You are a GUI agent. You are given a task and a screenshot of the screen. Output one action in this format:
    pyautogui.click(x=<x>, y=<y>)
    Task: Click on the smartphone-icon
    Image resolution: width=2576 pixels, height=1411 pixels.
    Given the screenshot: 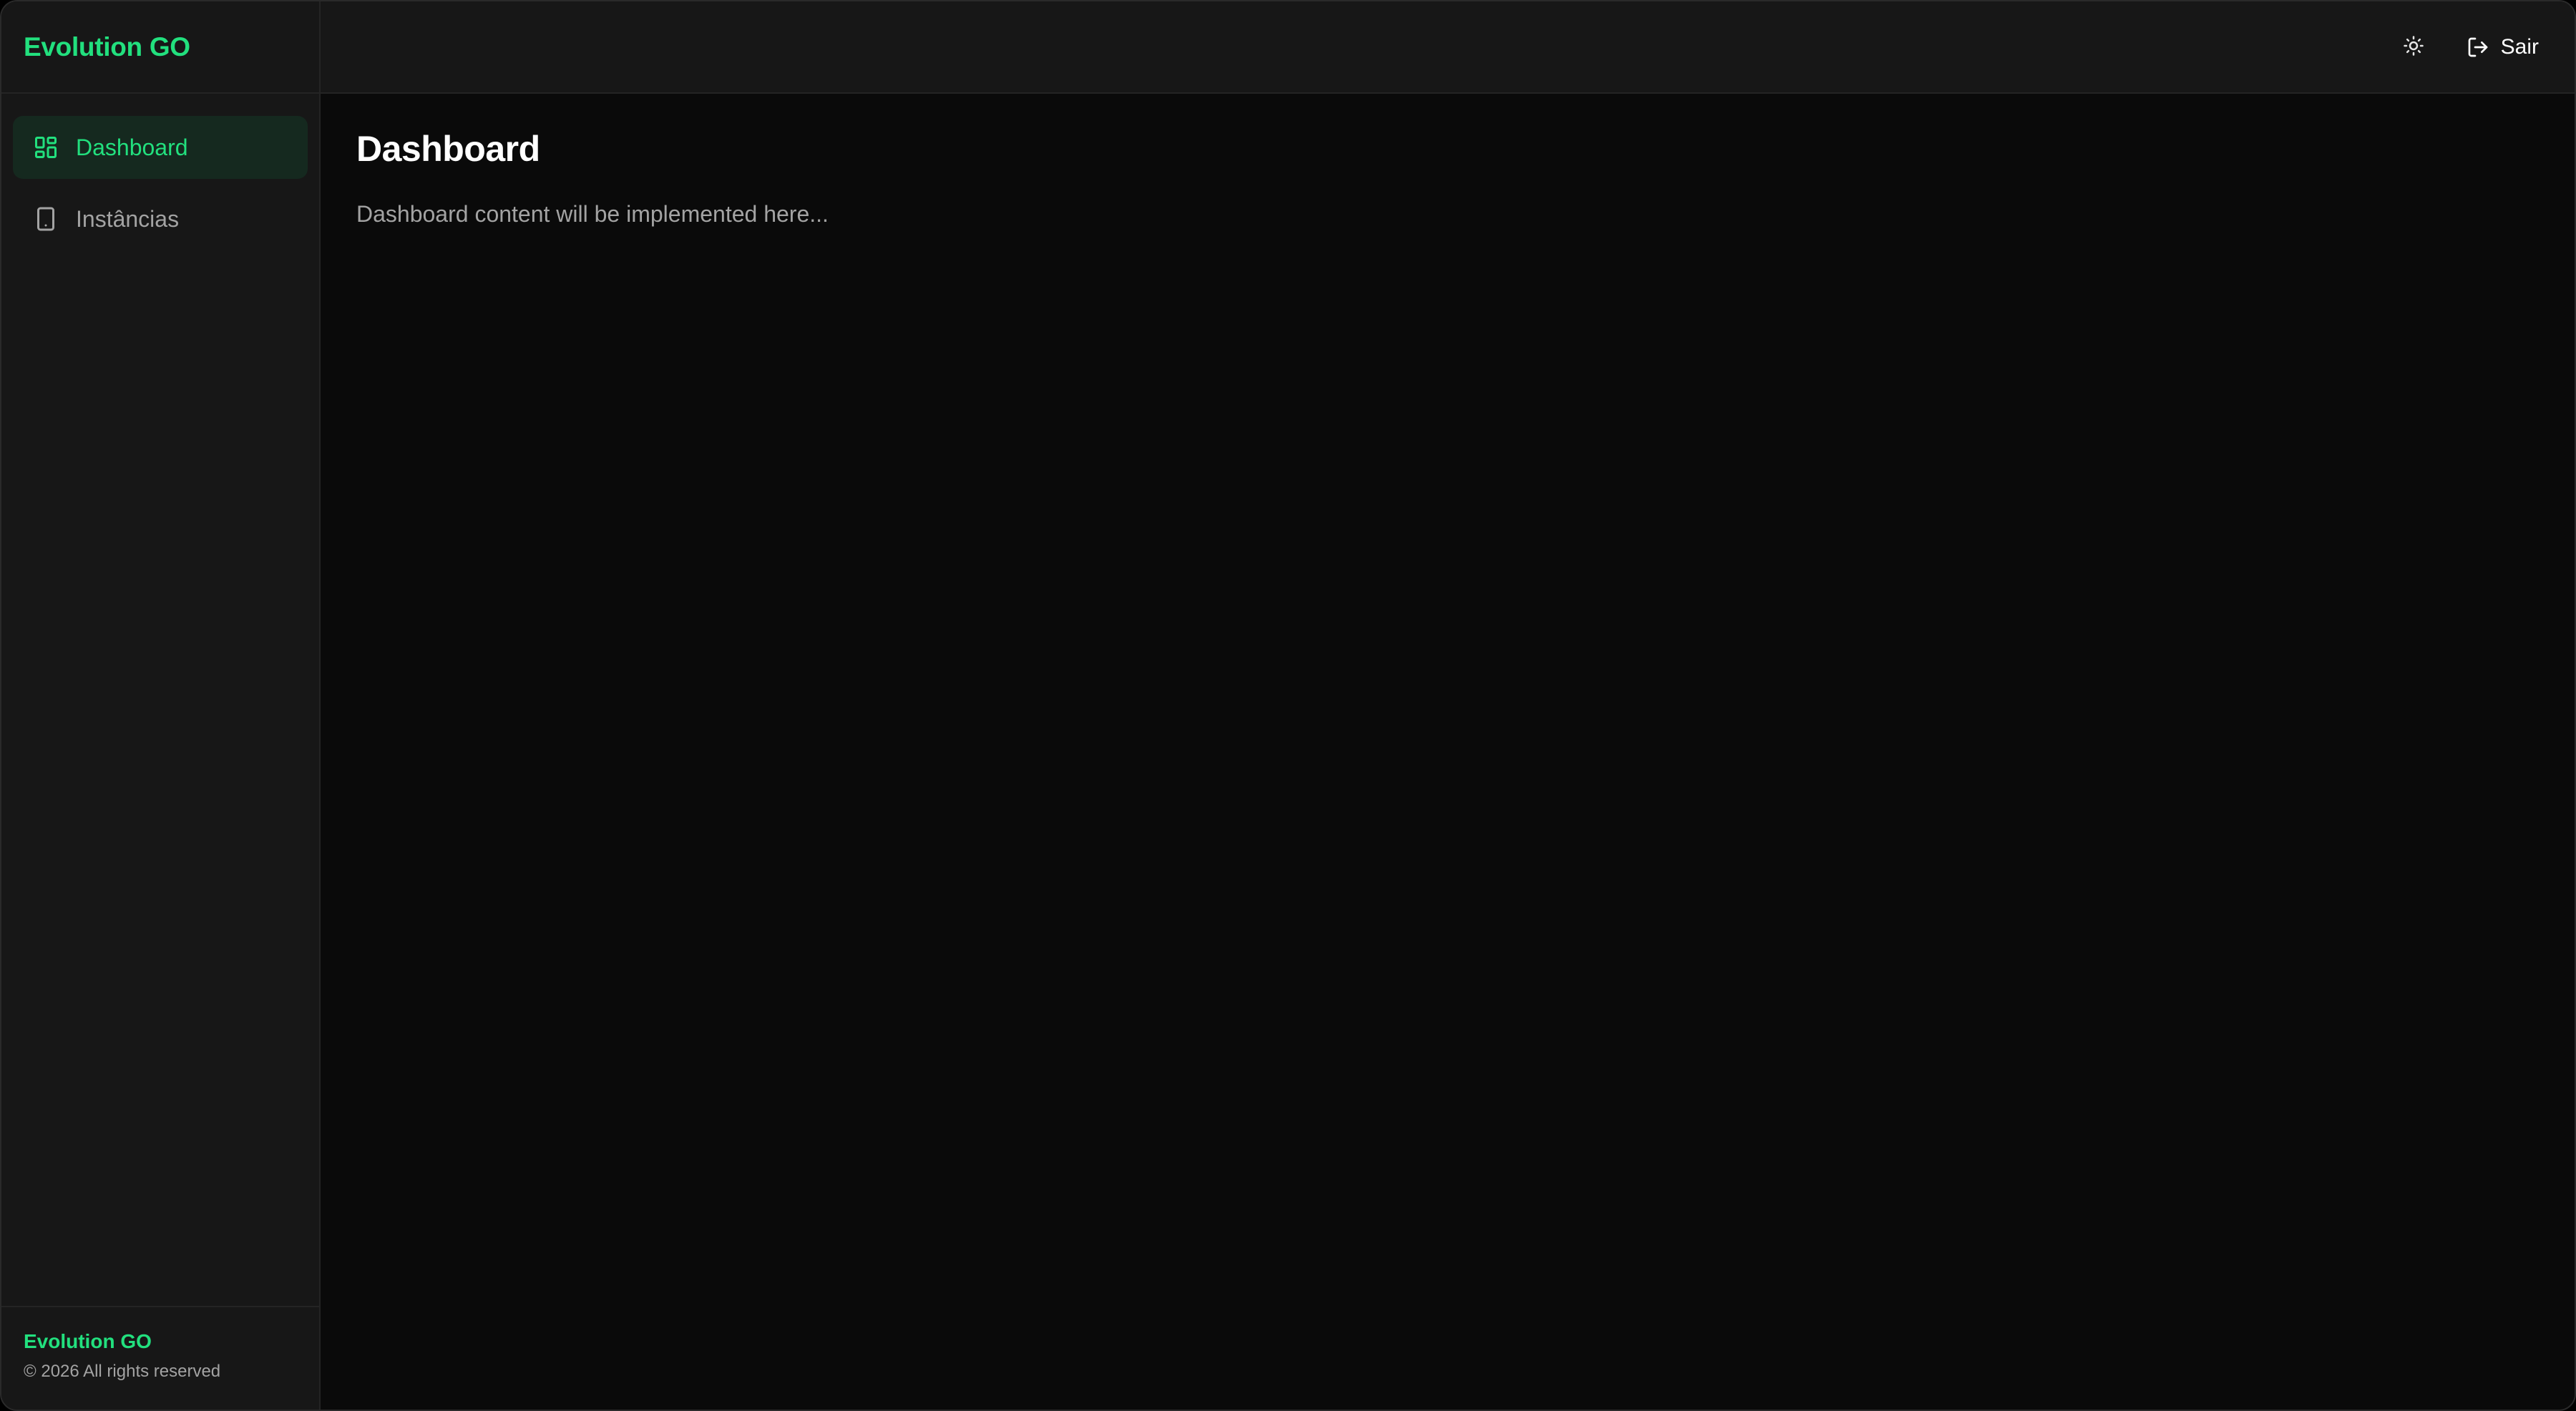 What is the action you would take?
    pyautogui.click(x=45, y=219)
    